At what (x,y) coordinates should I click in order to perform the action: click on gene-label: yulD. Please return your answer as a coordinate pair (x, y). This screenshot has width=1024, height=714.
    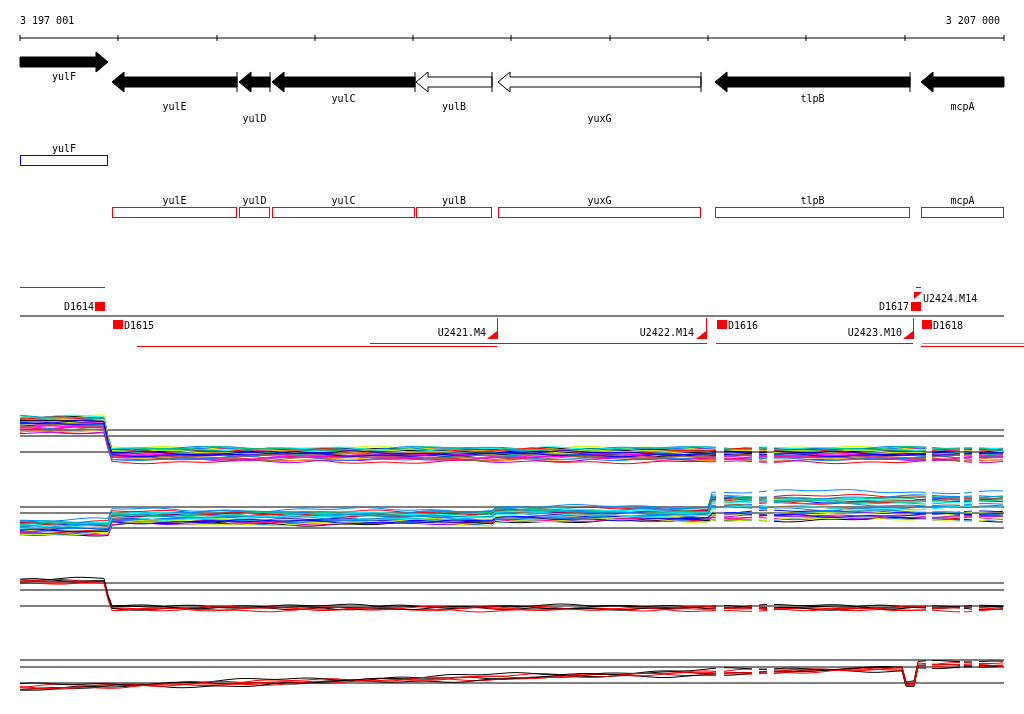
    Looking at the image, I should click on (254, 118).